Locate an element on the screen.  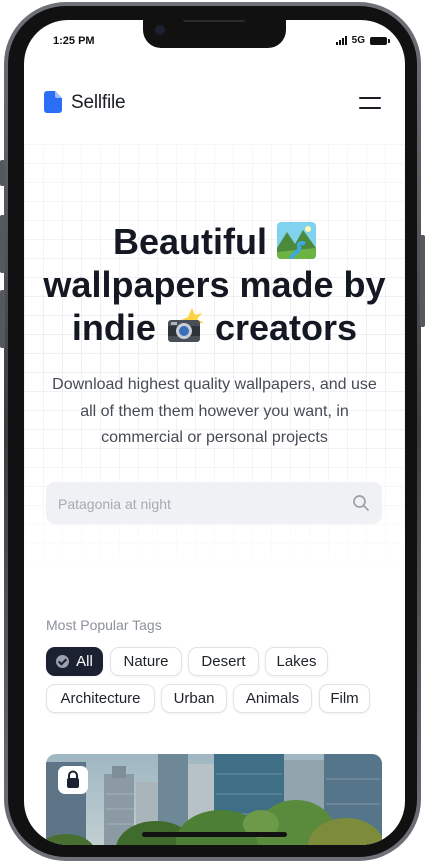
headline-line-3a: indie is located at coordinates (113, 327).